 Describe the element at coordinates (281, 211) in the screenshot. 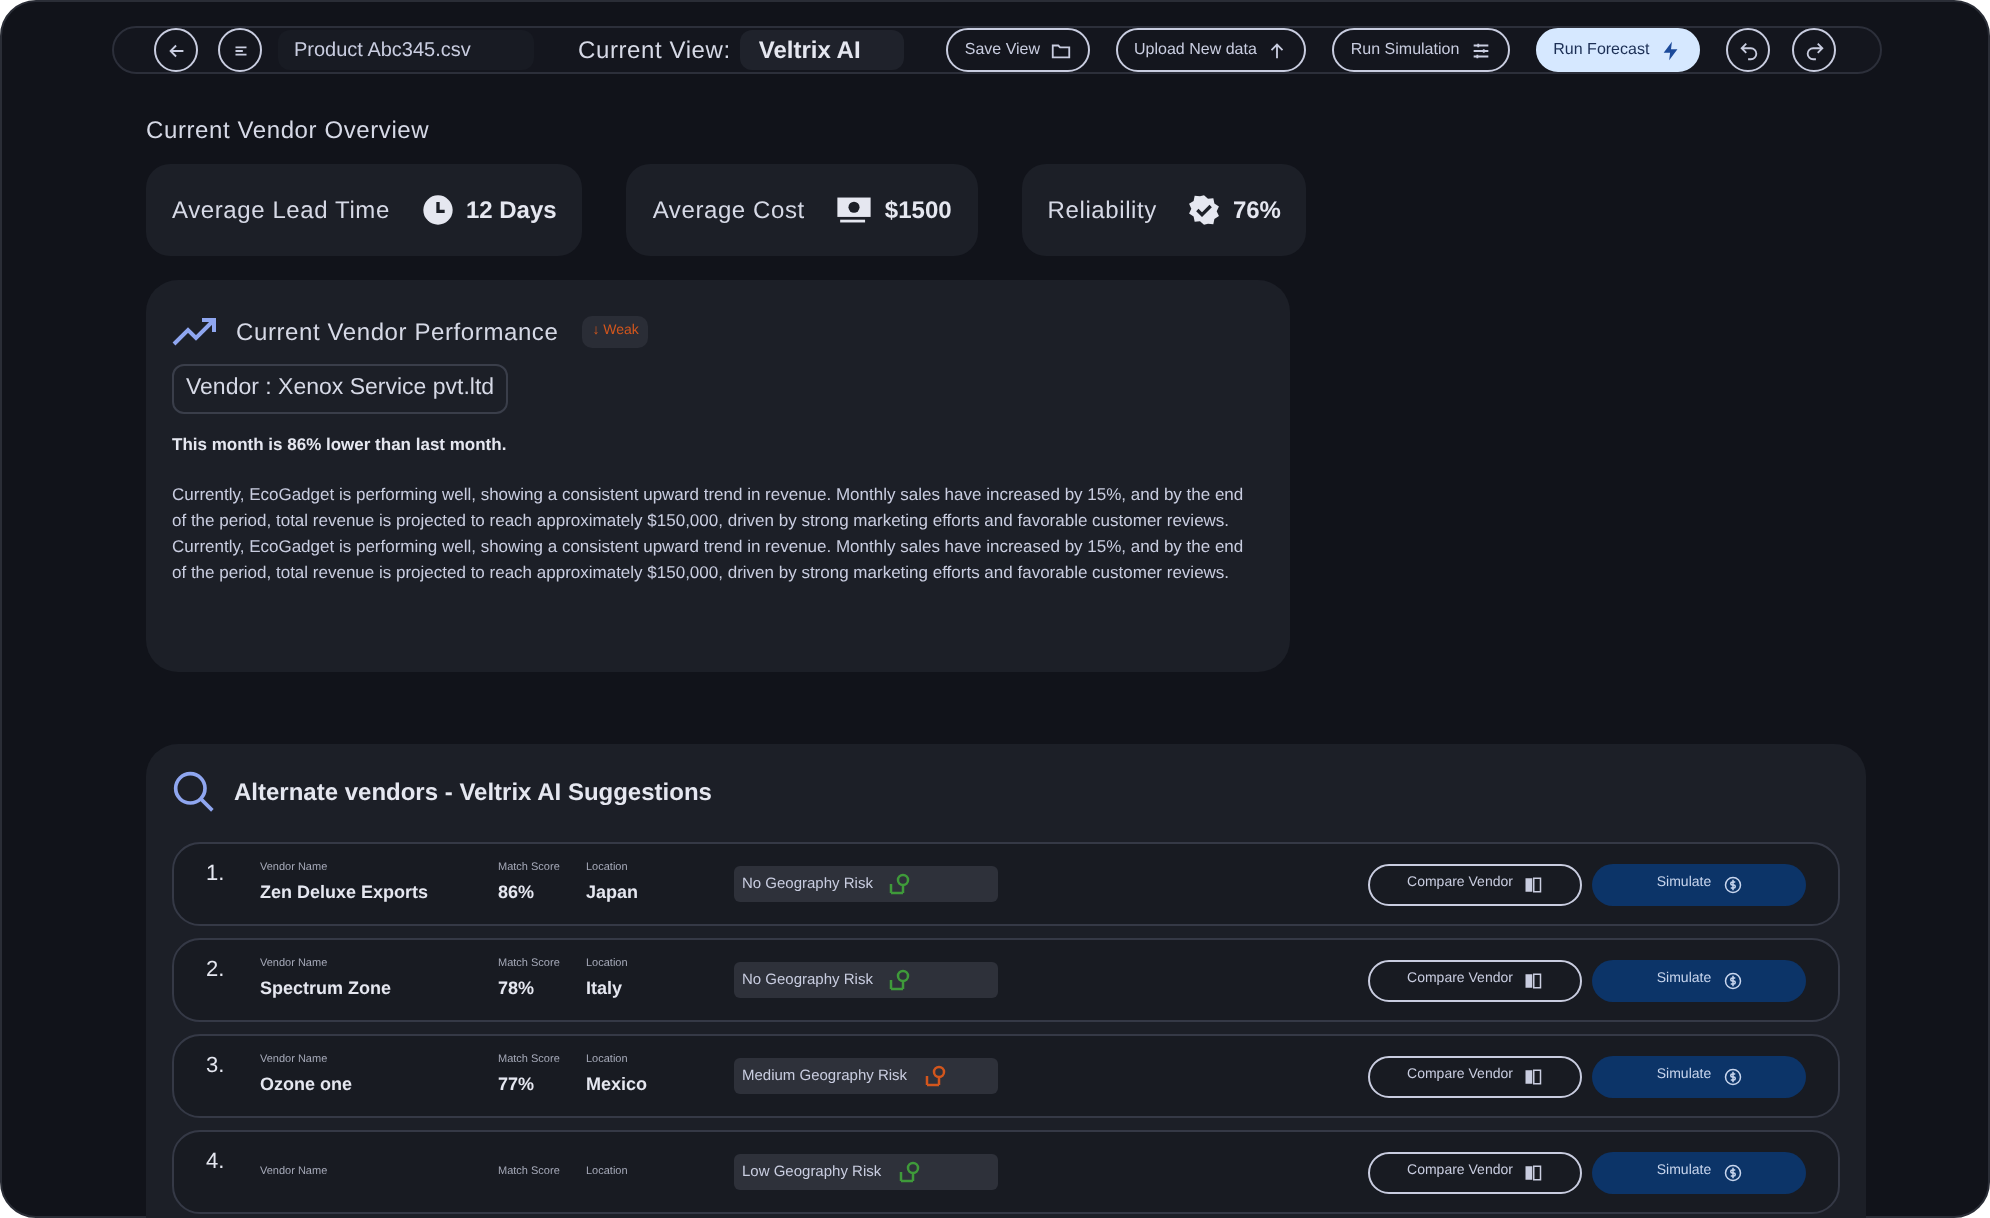

I see `stat-label: Average Lead Time` at that location.